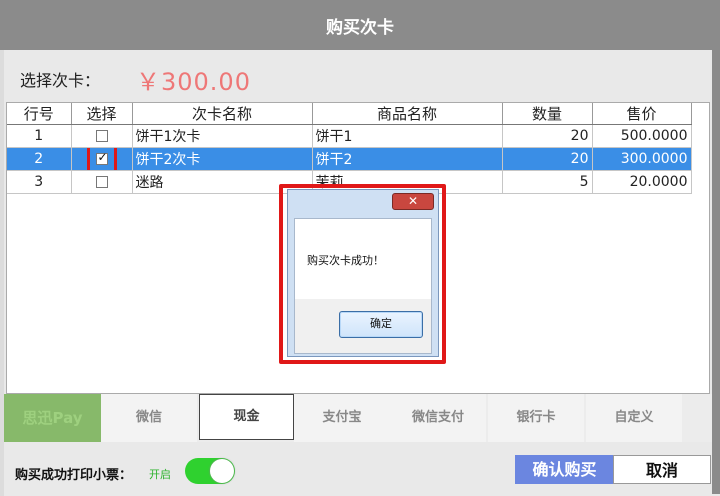  What do you see at coordinates (634, 418) in the screenshot?
I see `payment-custom: 自定义` at bounding box center [634, 418].